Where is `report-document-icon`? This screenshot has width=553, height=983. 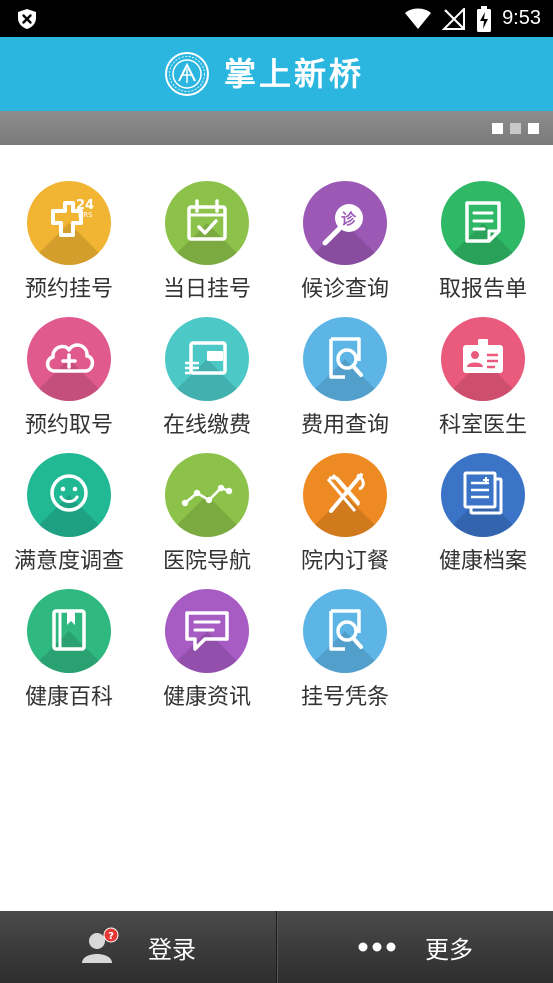 report-document-icon is located at coordinates (483, 222).